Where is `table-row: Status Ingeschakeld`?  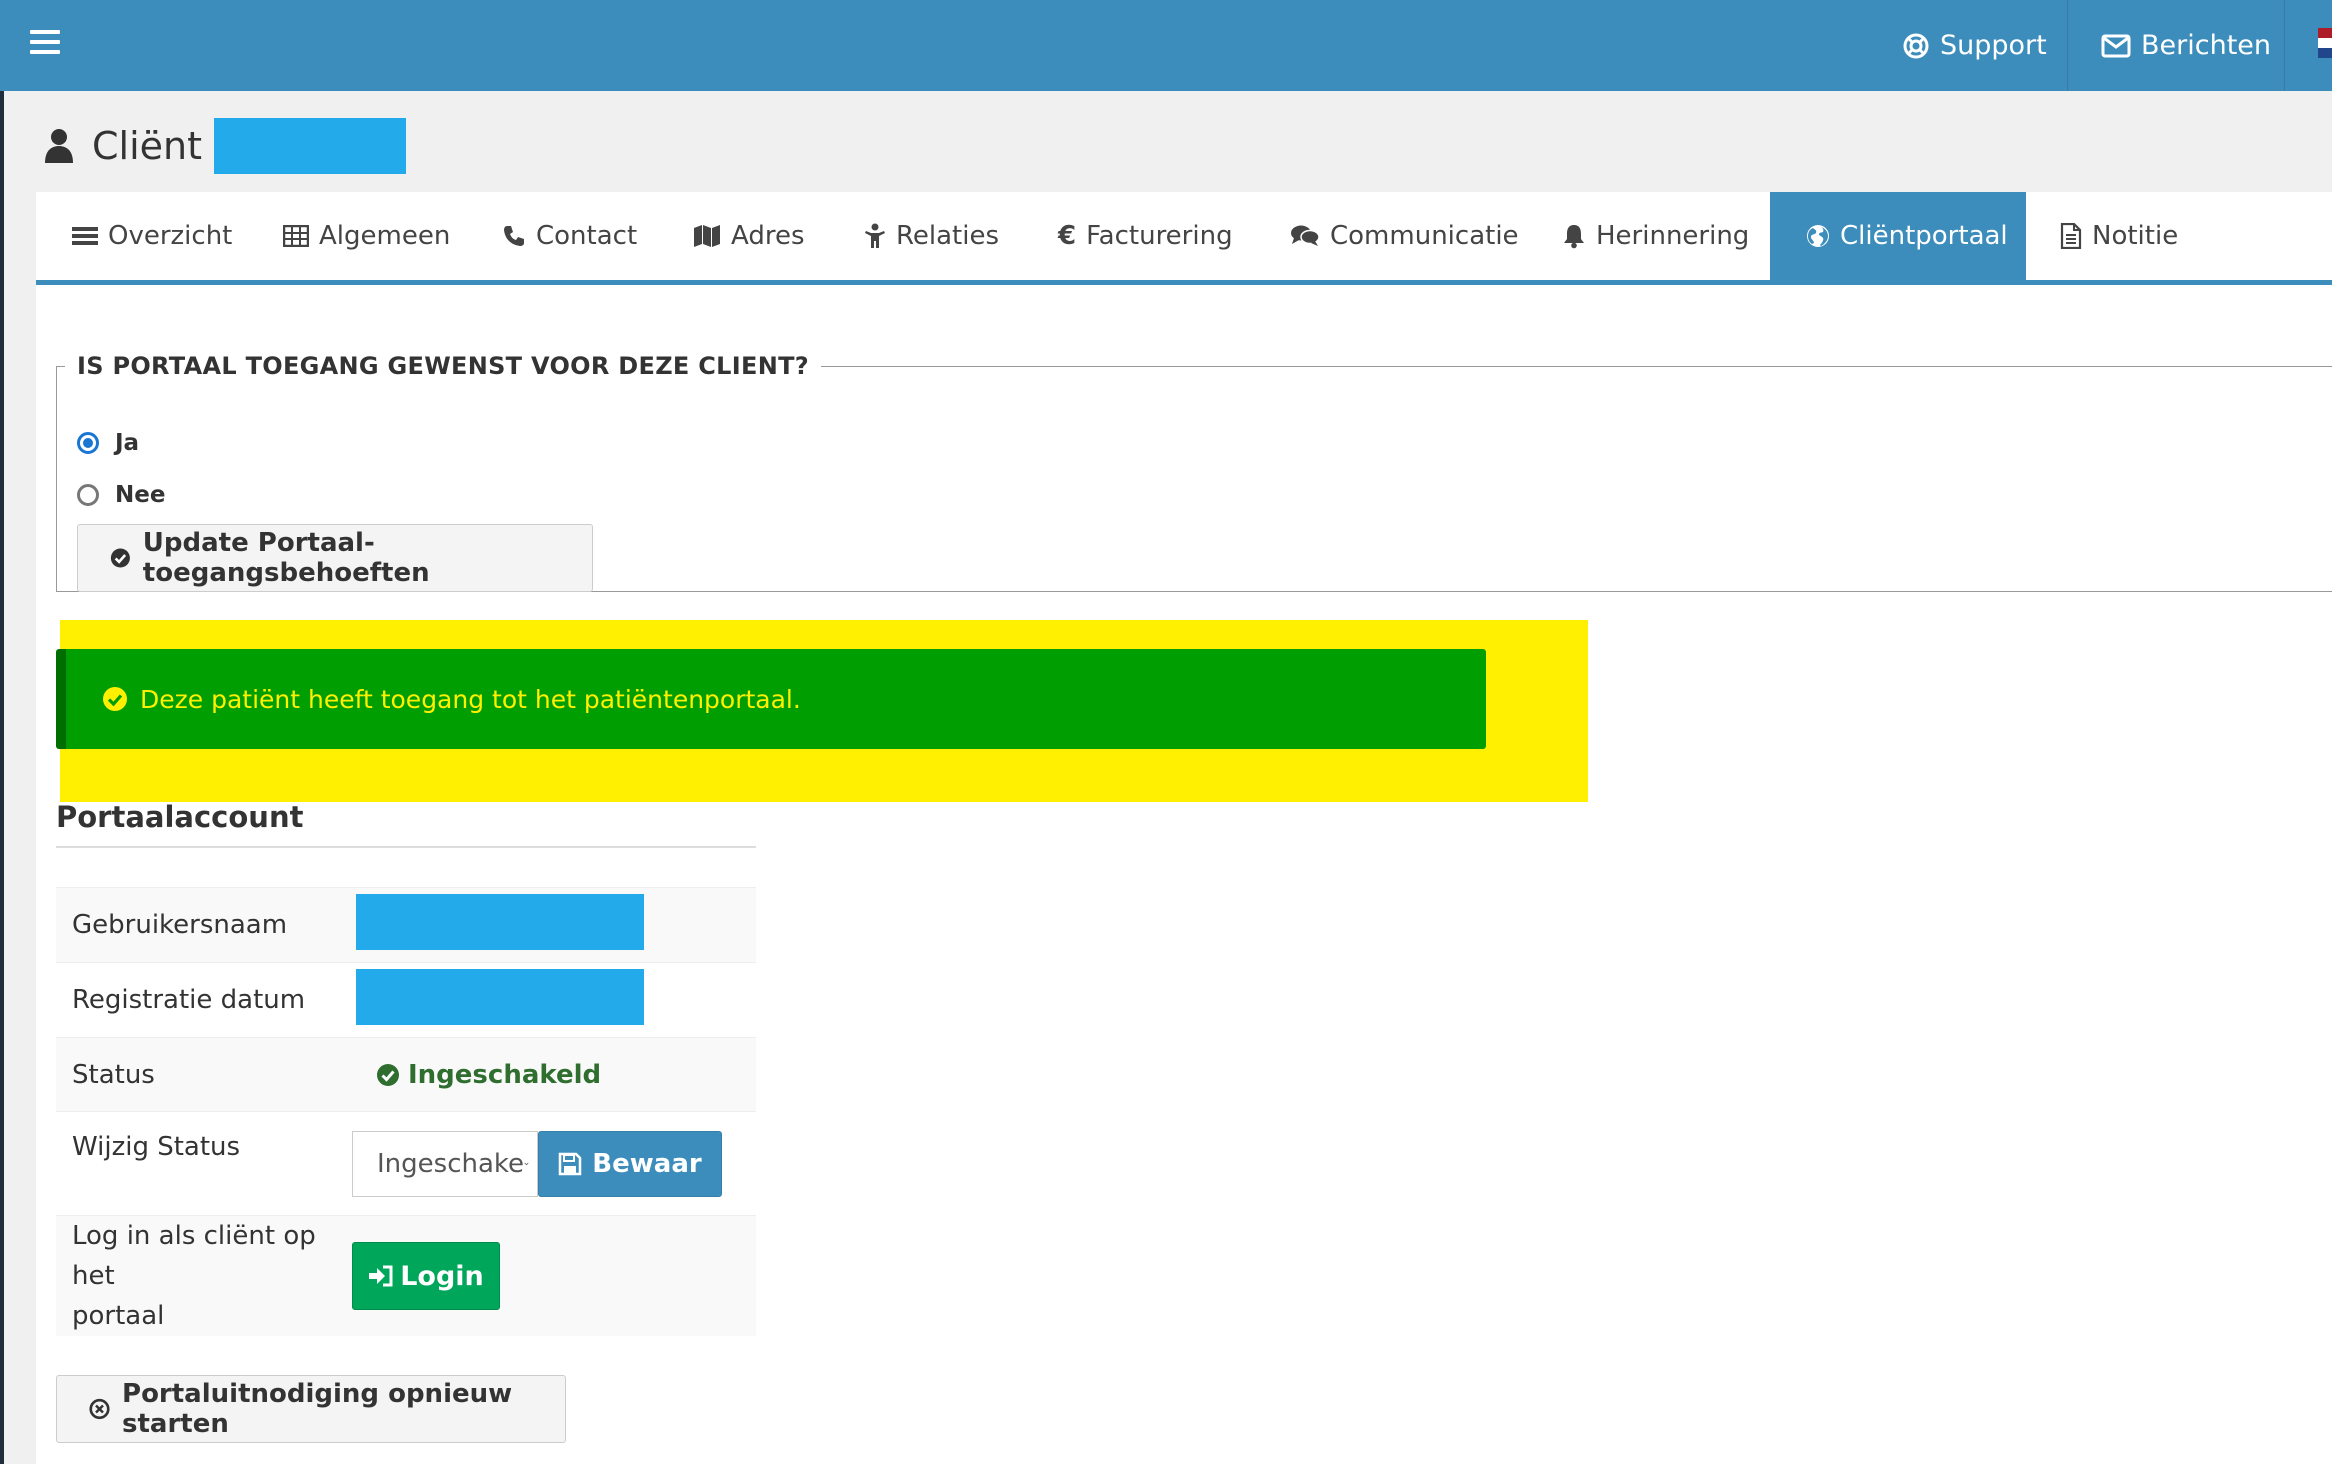 table-row: Status Ingeschakeld is located at coordinates (406, 1074).